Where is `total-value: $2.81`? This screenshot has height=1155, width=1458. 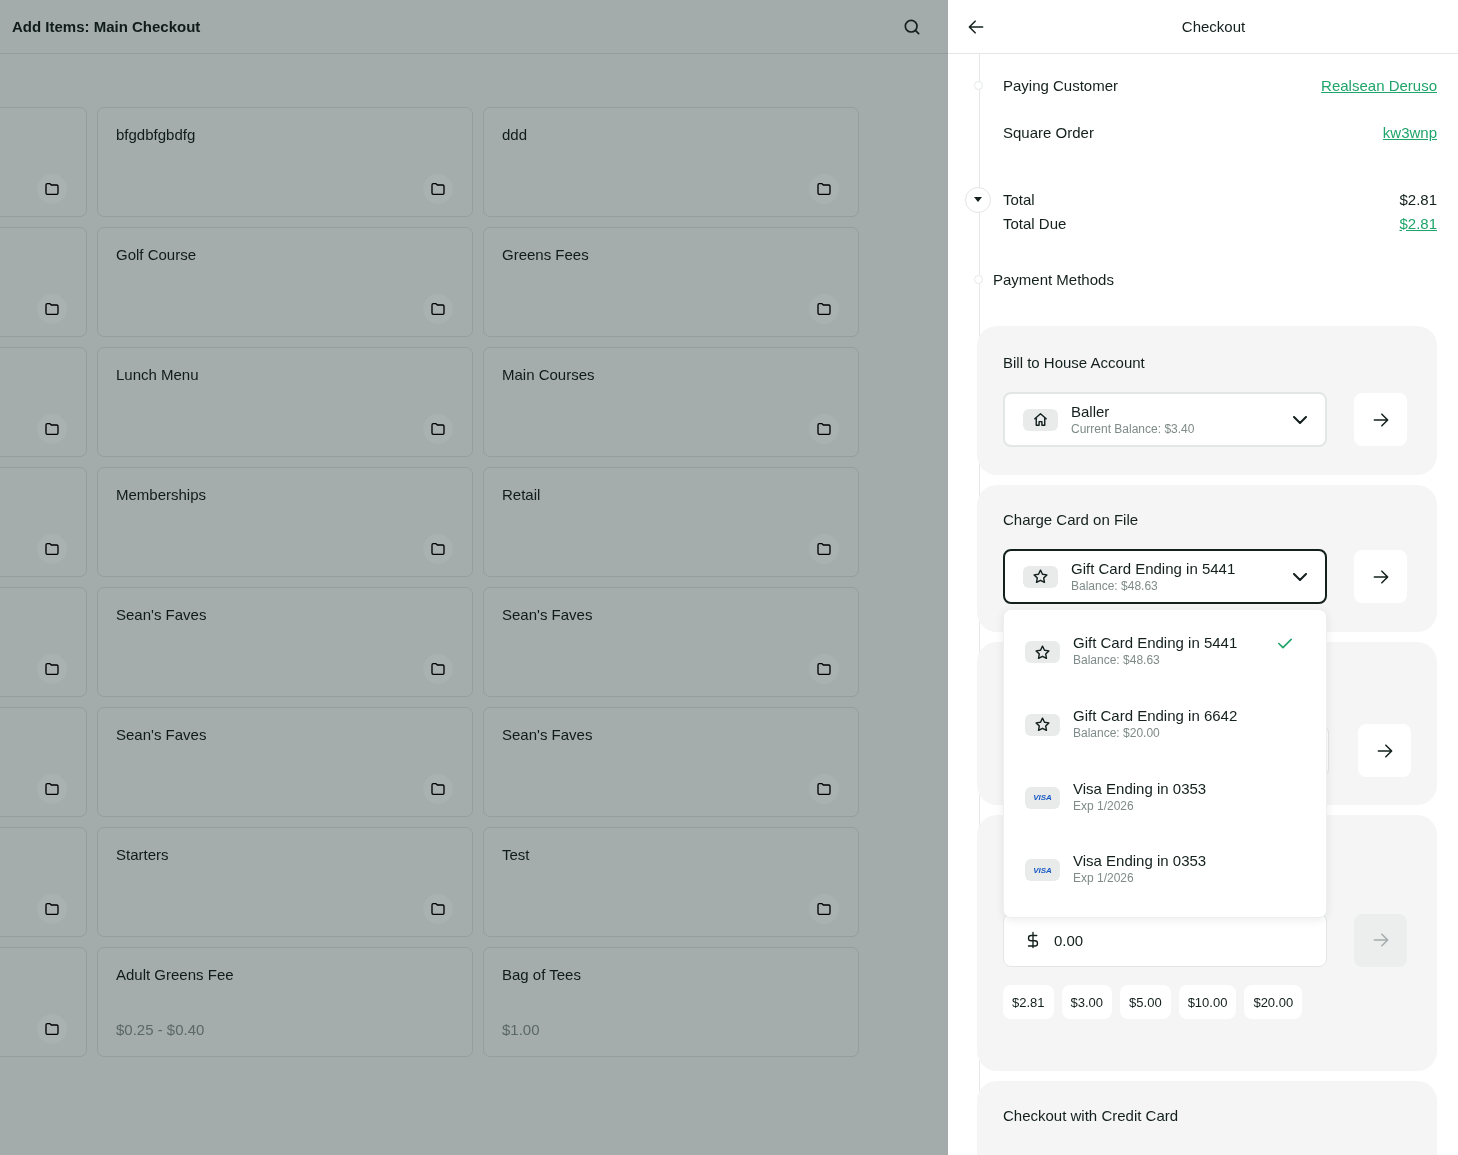
total-value: $2.81 is located at coordinates (1418, 199).